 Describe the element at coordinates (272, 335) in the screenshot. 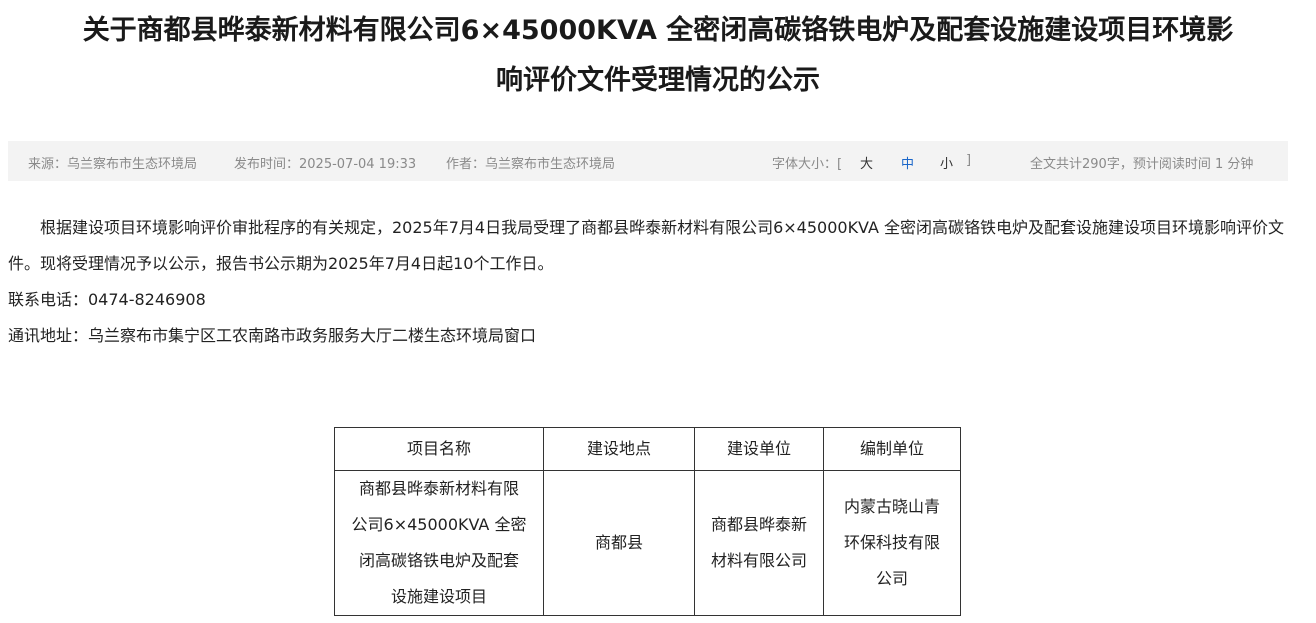

I see `contact-address: 通讯地址：乌兰察布市集宁区工农南路市政务服务大厅二楼生态环境局窗口` at that location.